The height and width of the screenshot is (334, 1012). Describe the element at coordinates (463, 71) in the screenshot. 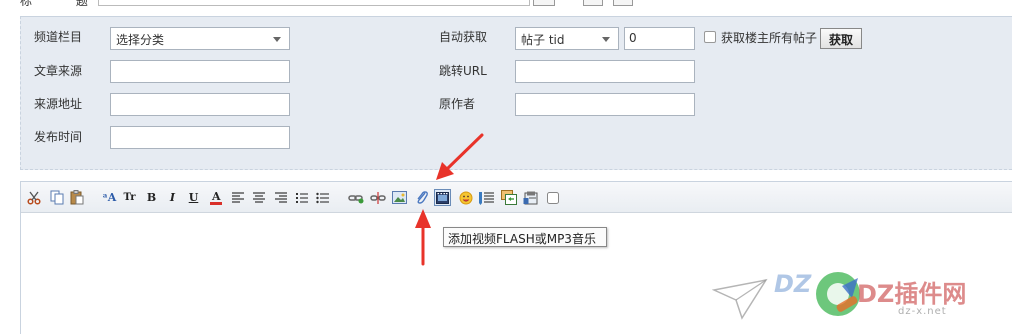

I see `redirect-url-label: 跳转URL` at that location.